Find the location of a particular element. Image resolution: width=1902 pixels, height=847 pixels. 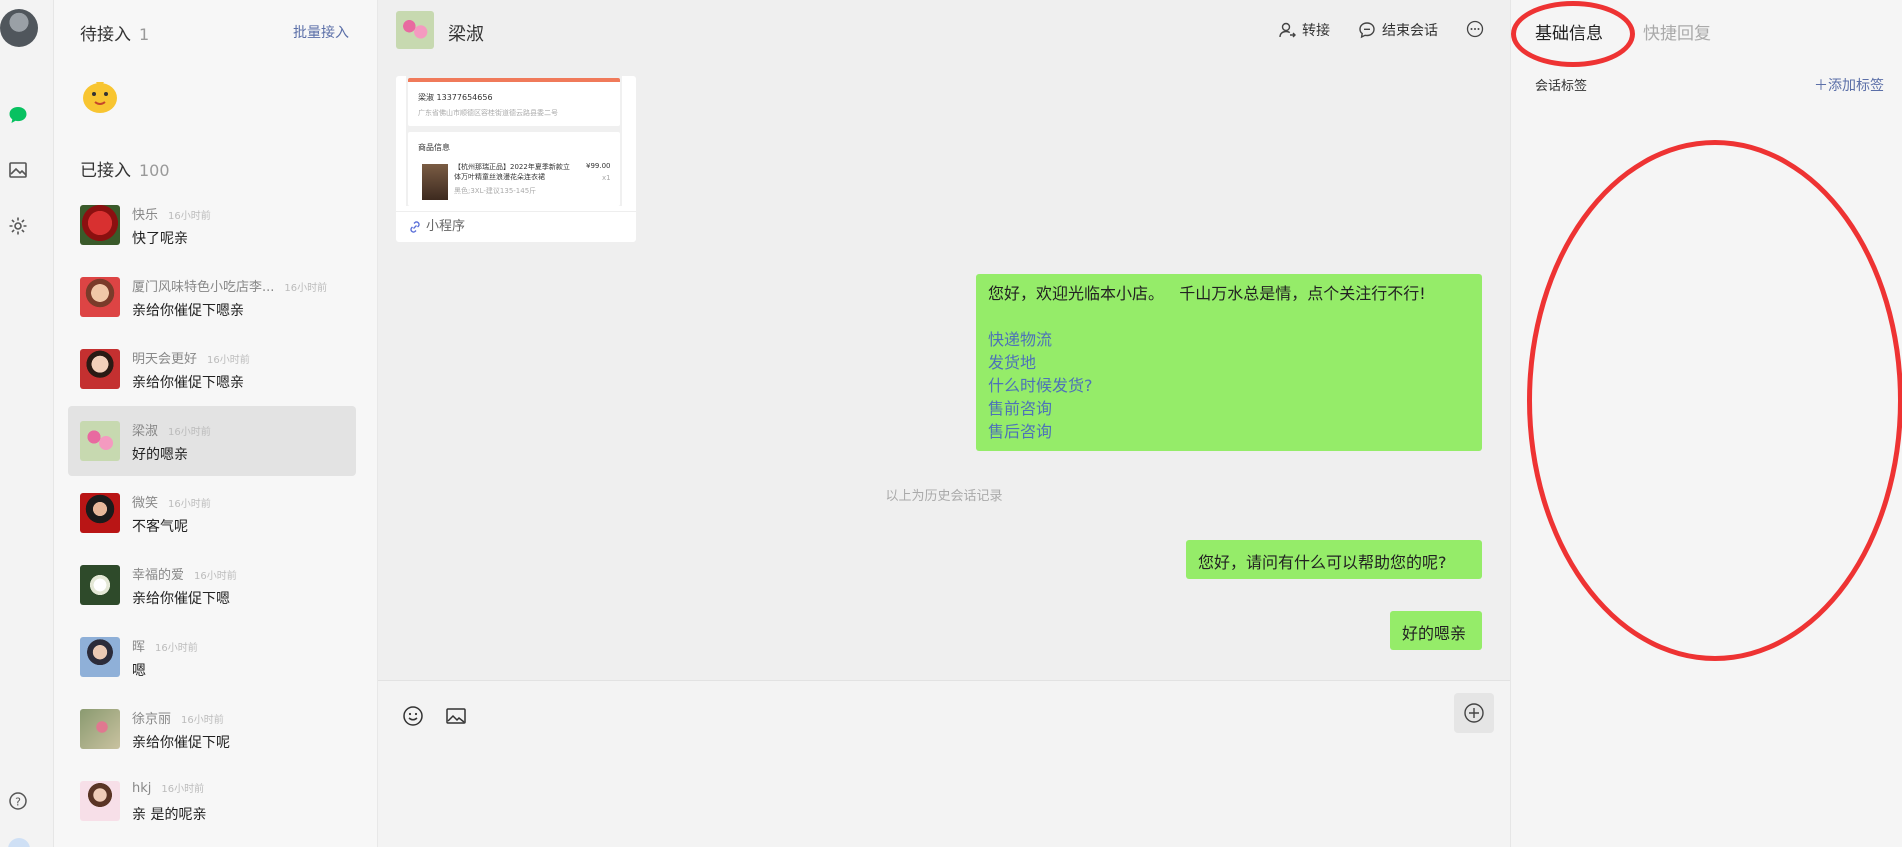

greeting-message-bubble: 您好，请问有什么可以帮助您的呢? is located at coordinates (1334, 559).